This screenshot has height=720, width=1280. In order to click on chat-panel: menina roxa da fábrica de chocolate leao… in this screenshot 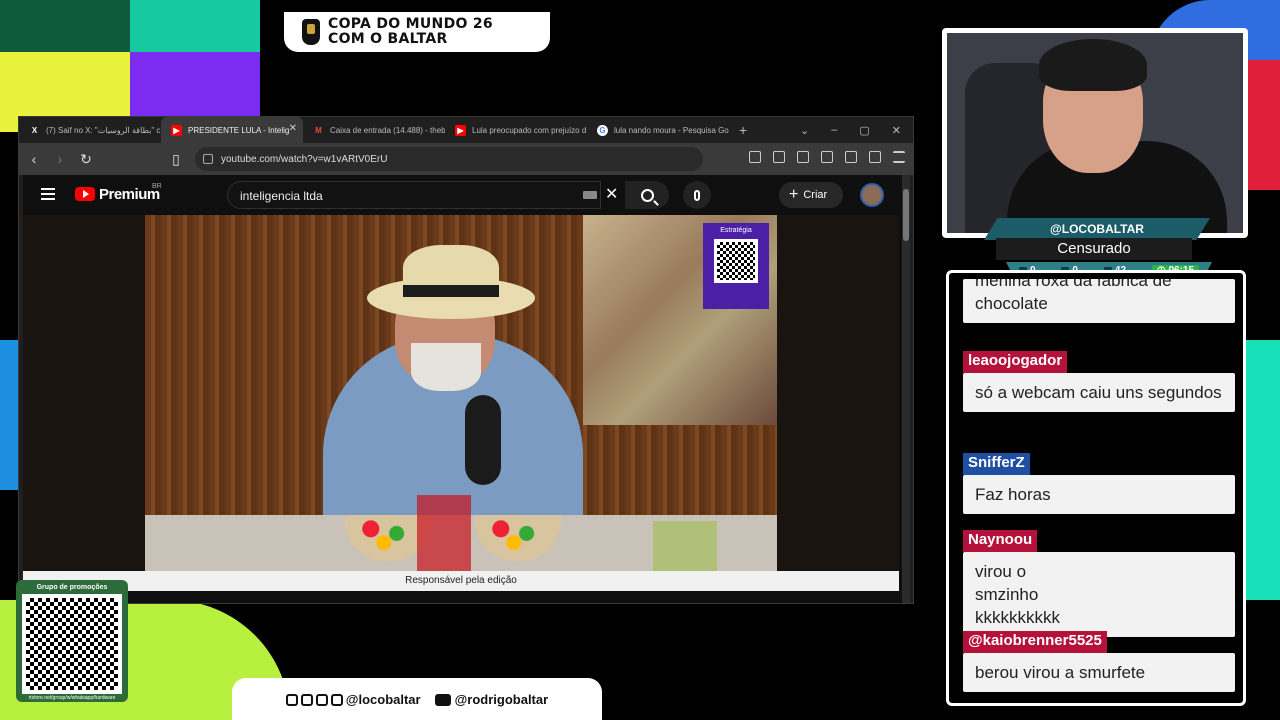, I will do `click(1096, 488)`.